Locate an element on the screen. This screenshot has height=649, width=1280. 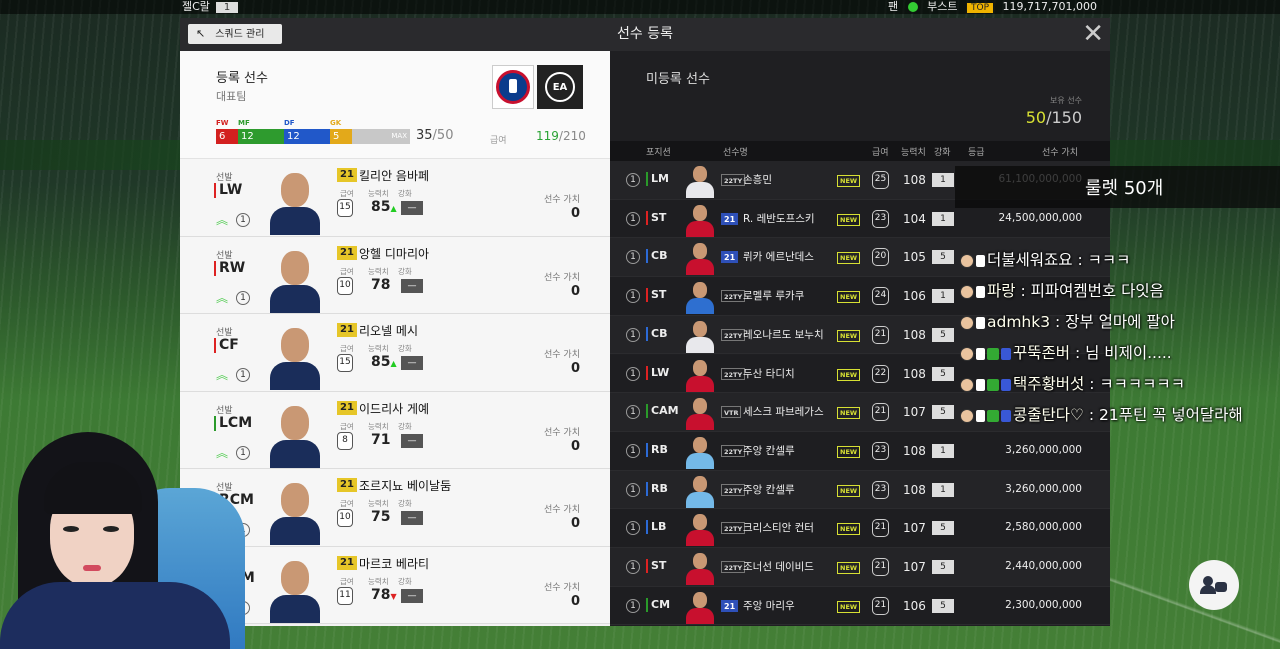
season-badge: 22TY is located at coordinates (733, 528).